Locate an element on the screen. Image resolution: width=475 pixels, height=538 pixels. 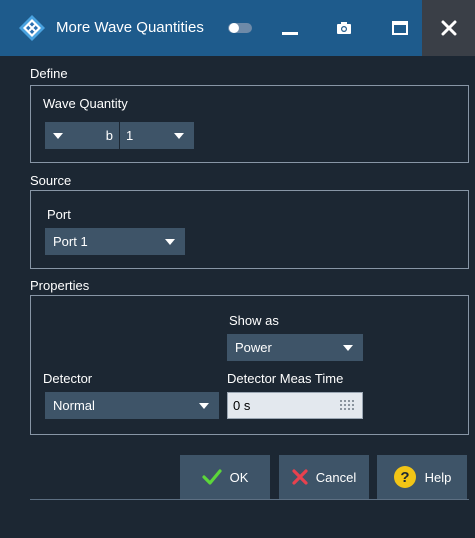
define-section-label: Define is located at coordinates (49, 73).